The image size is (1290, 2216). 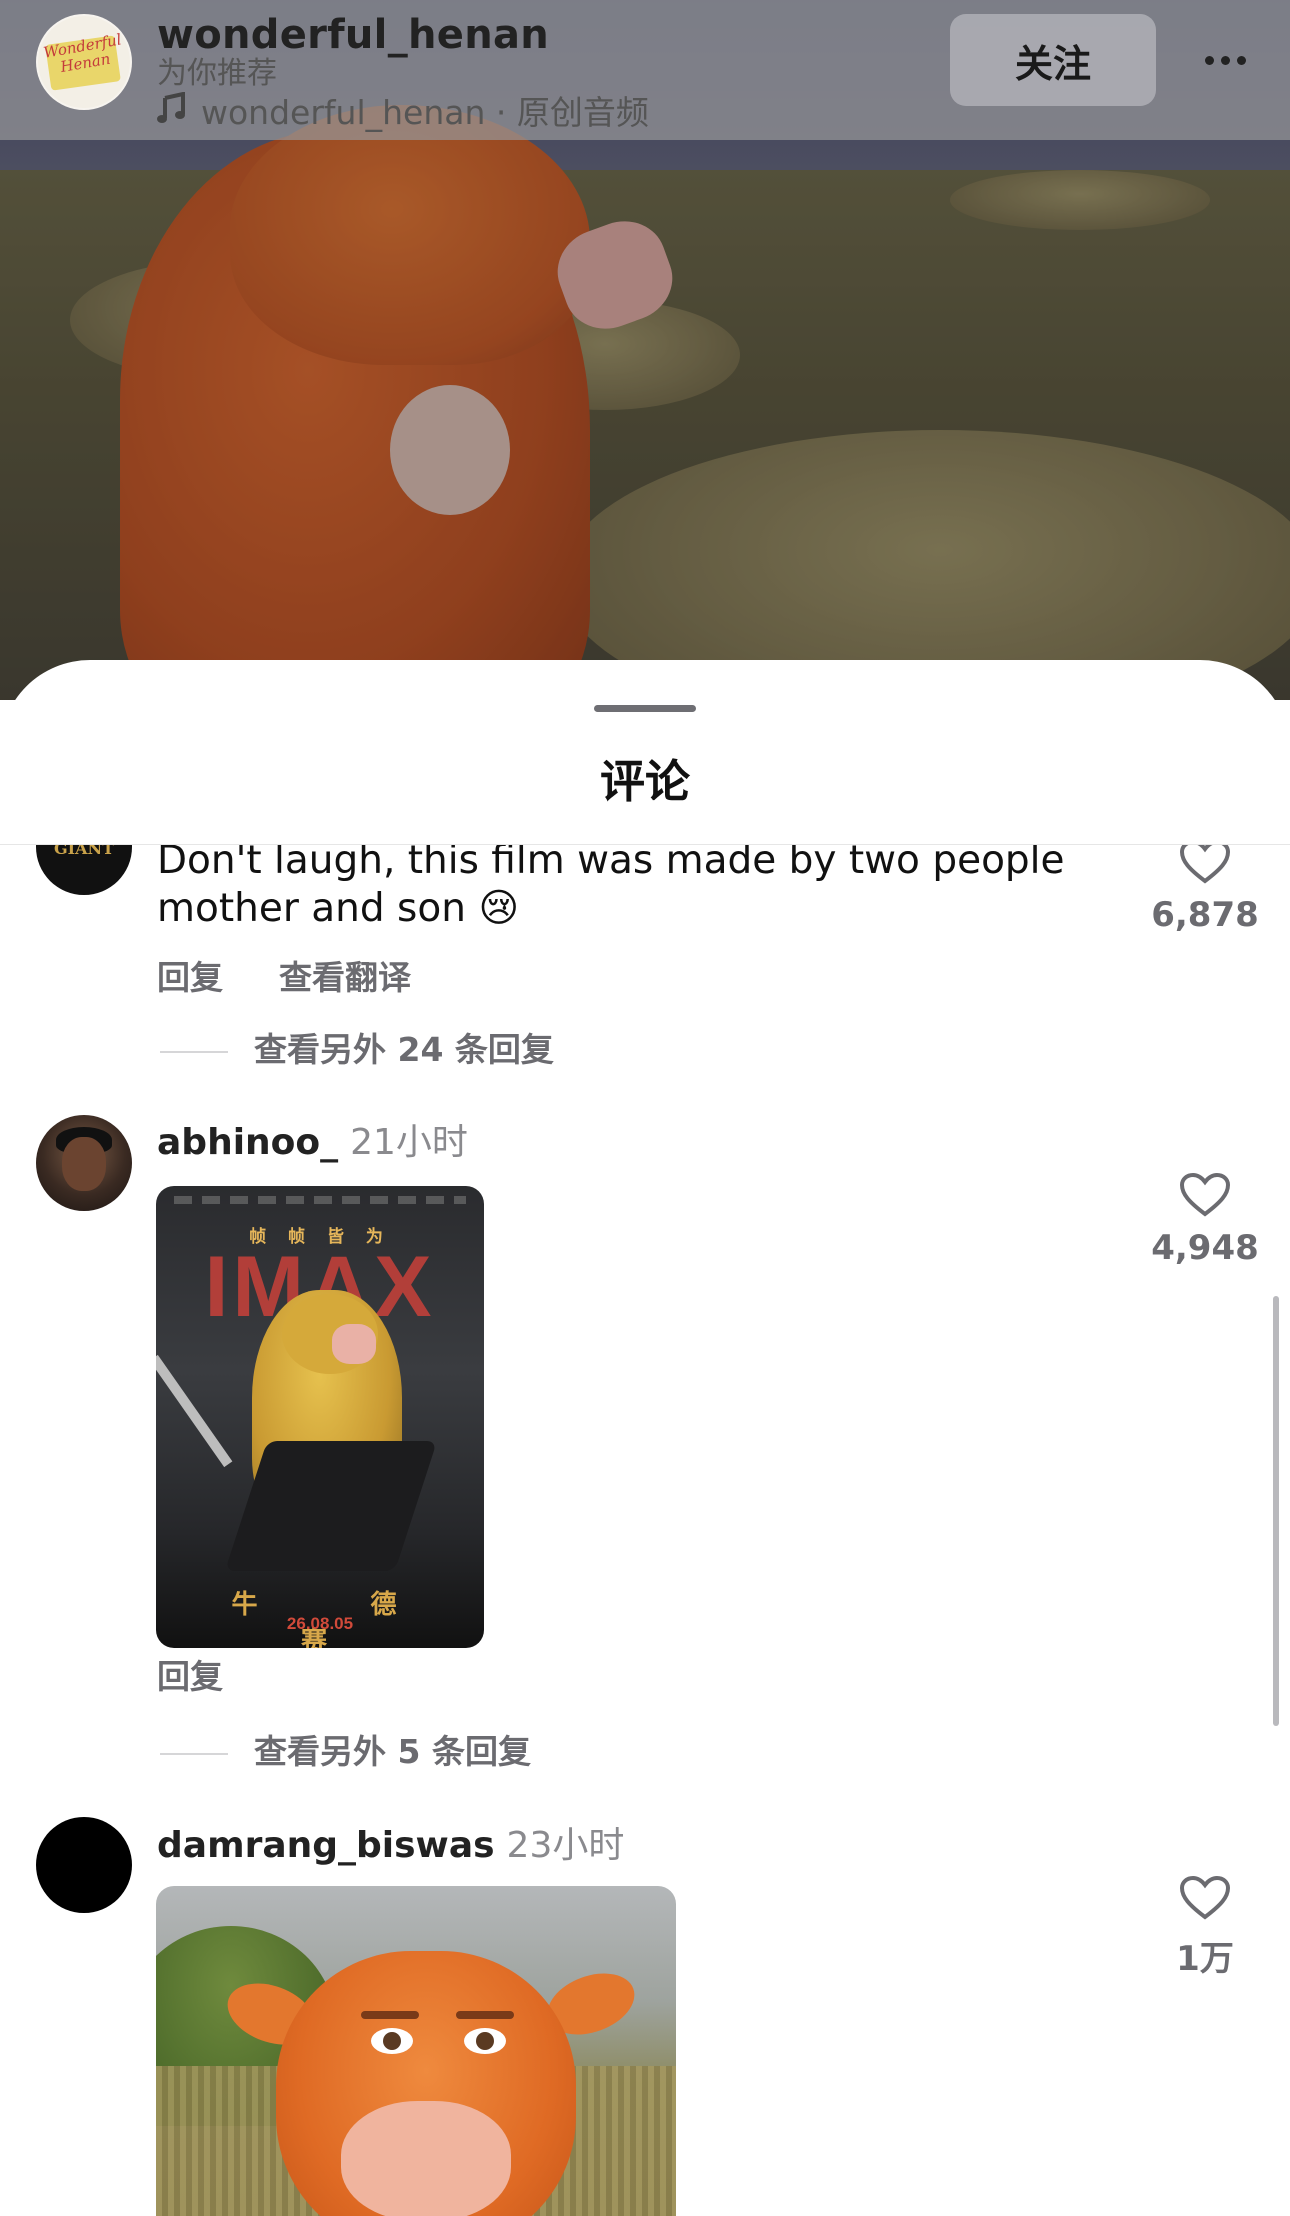 I want to click on music-note-icon, so click(x=172, y=111).